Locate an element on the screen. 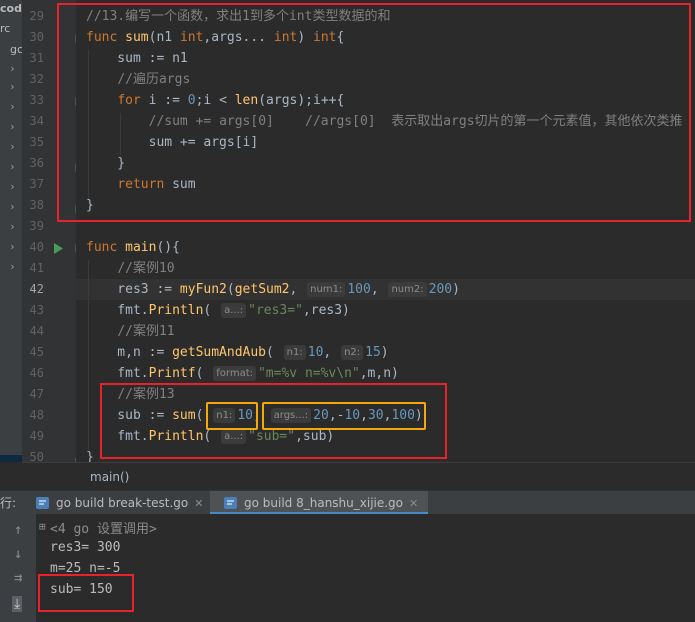 The image size is (695, 622). run-tab-break-test: go build break-test.go ✕ is located at coordinates (112, 503).